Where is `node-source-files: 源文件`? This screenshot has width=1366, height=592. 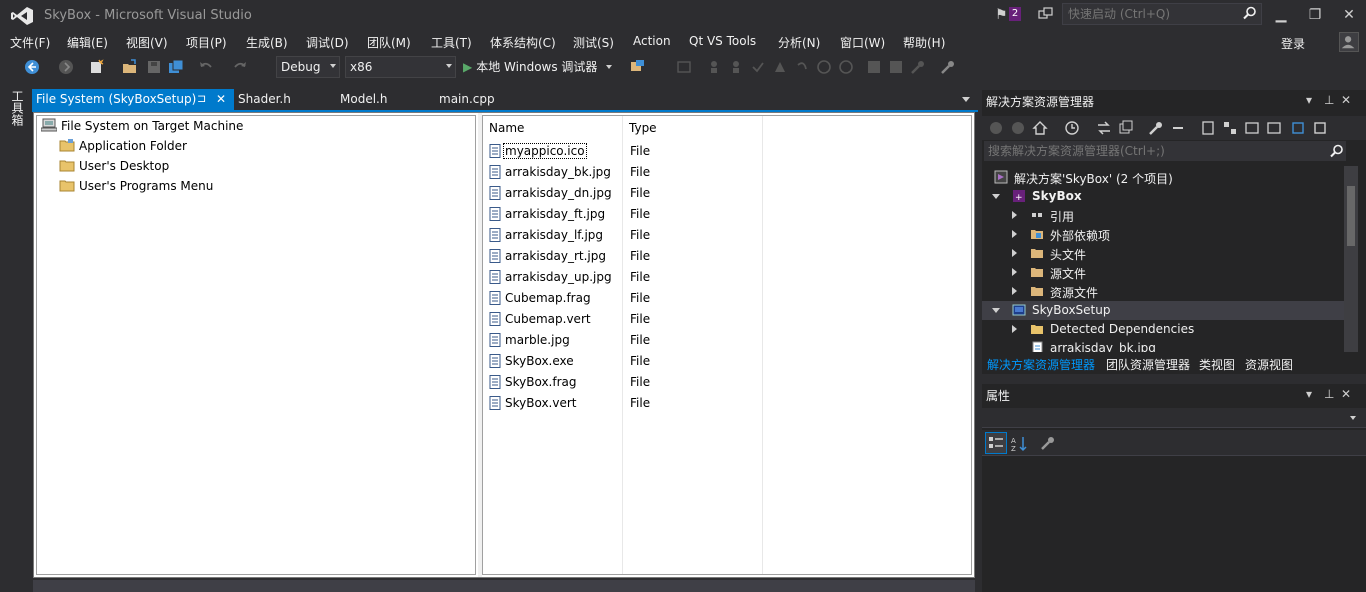 node-source-files: 源文件 is located at coordinates (1163, 272).